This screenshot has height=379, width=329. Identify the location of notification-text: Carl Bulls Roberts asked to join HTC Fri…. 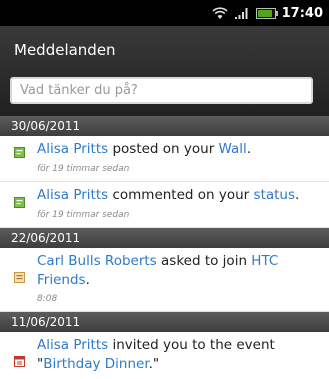
(158, 270).